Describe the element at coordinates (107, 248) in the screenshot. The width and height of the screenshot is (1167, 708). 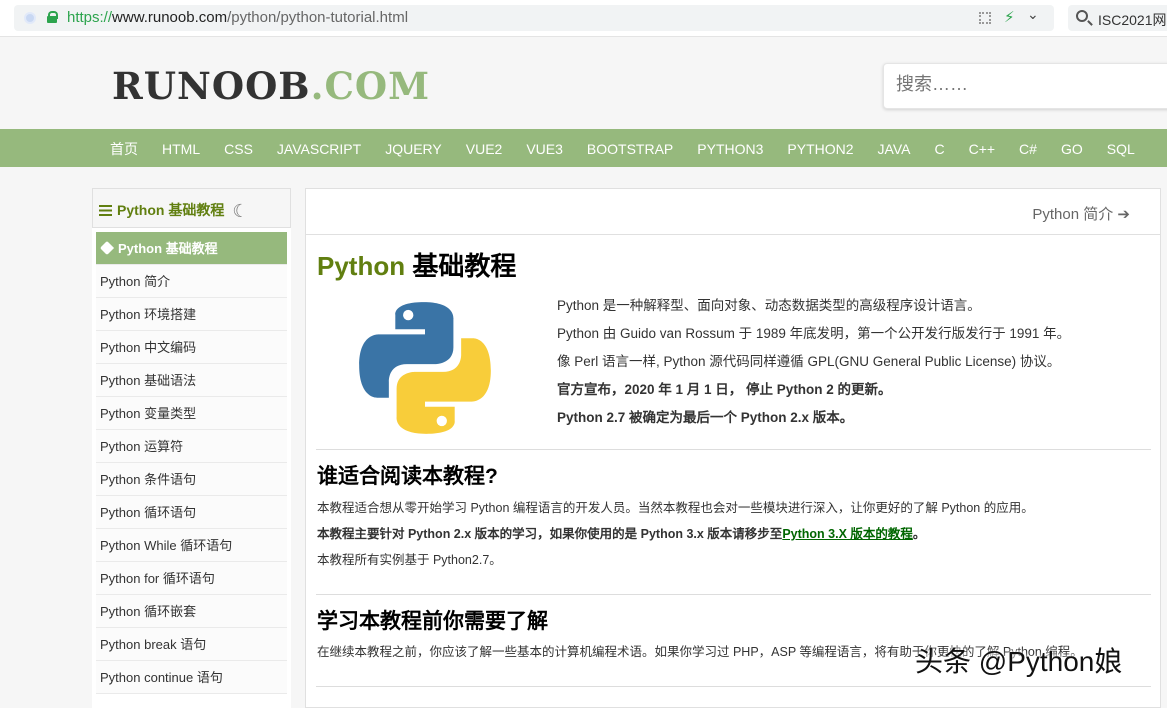
I see `tag-icon` at that location.